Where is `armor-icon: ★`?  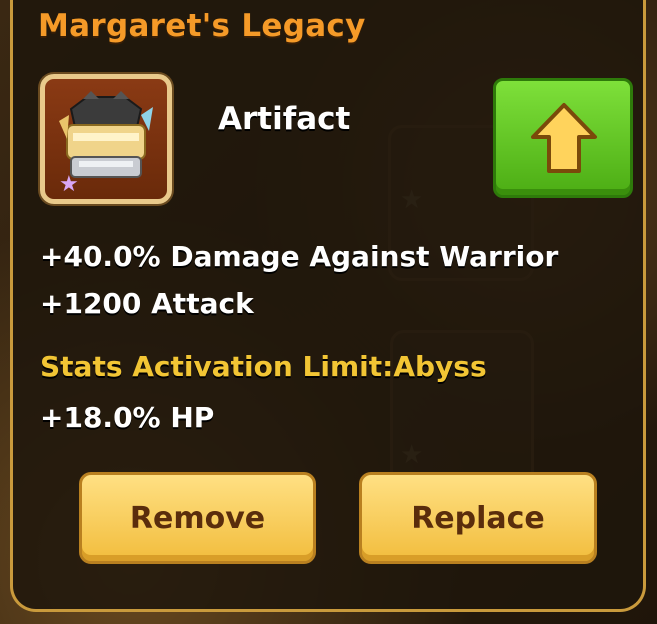
armor-icon: ★ is located at coordinates (106, 142).